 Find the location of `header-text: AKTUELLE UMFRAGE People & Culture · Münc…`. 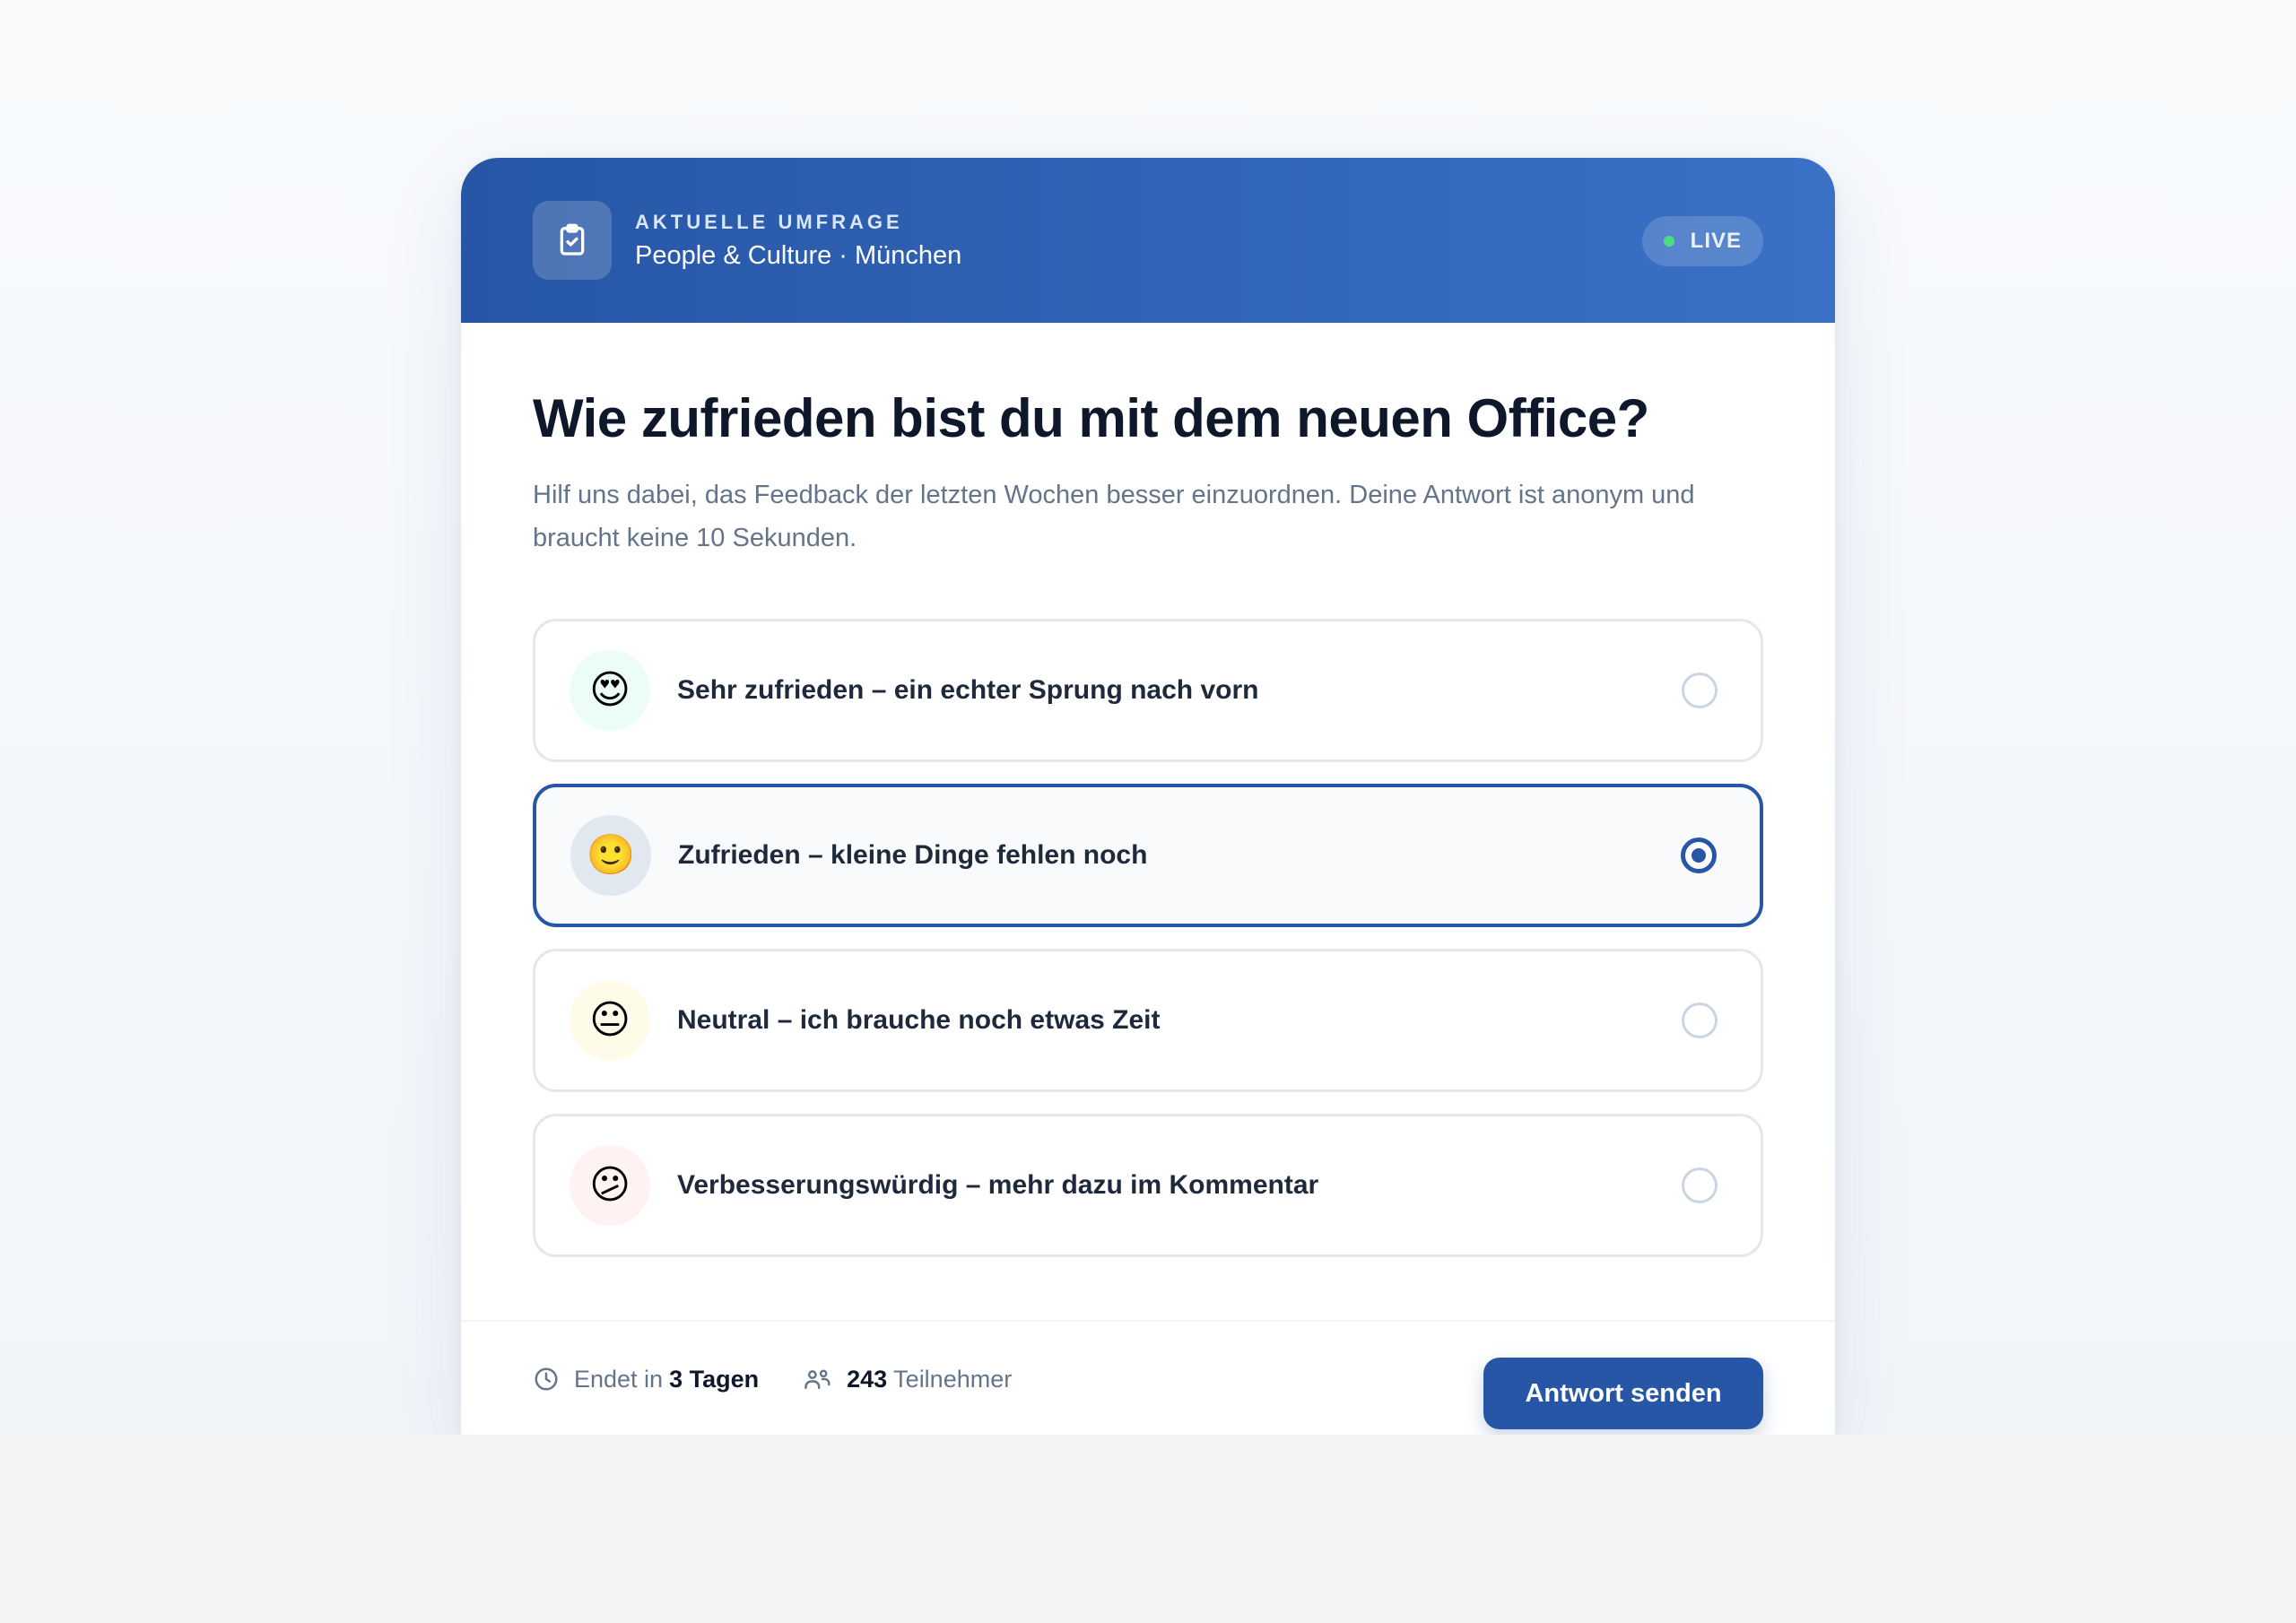

header-text: AKTUELLE UMFRAGE People & Culture · Münc… is located at coordinates (798, 241).